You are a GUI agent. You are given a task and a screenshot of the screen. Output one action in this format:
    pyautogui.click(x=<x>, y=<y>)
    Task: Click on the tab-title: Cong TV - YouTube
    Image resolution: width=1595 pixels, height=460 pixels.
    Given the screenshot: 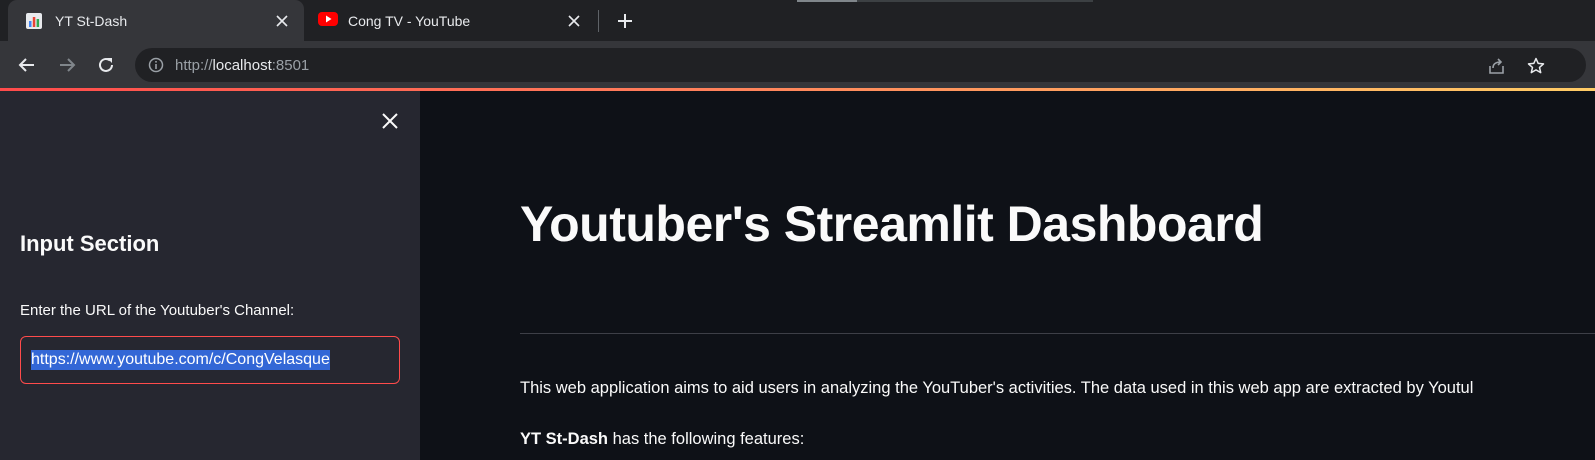 What is the action you would take?
    pyautogui.click(x=409, y=20)
    